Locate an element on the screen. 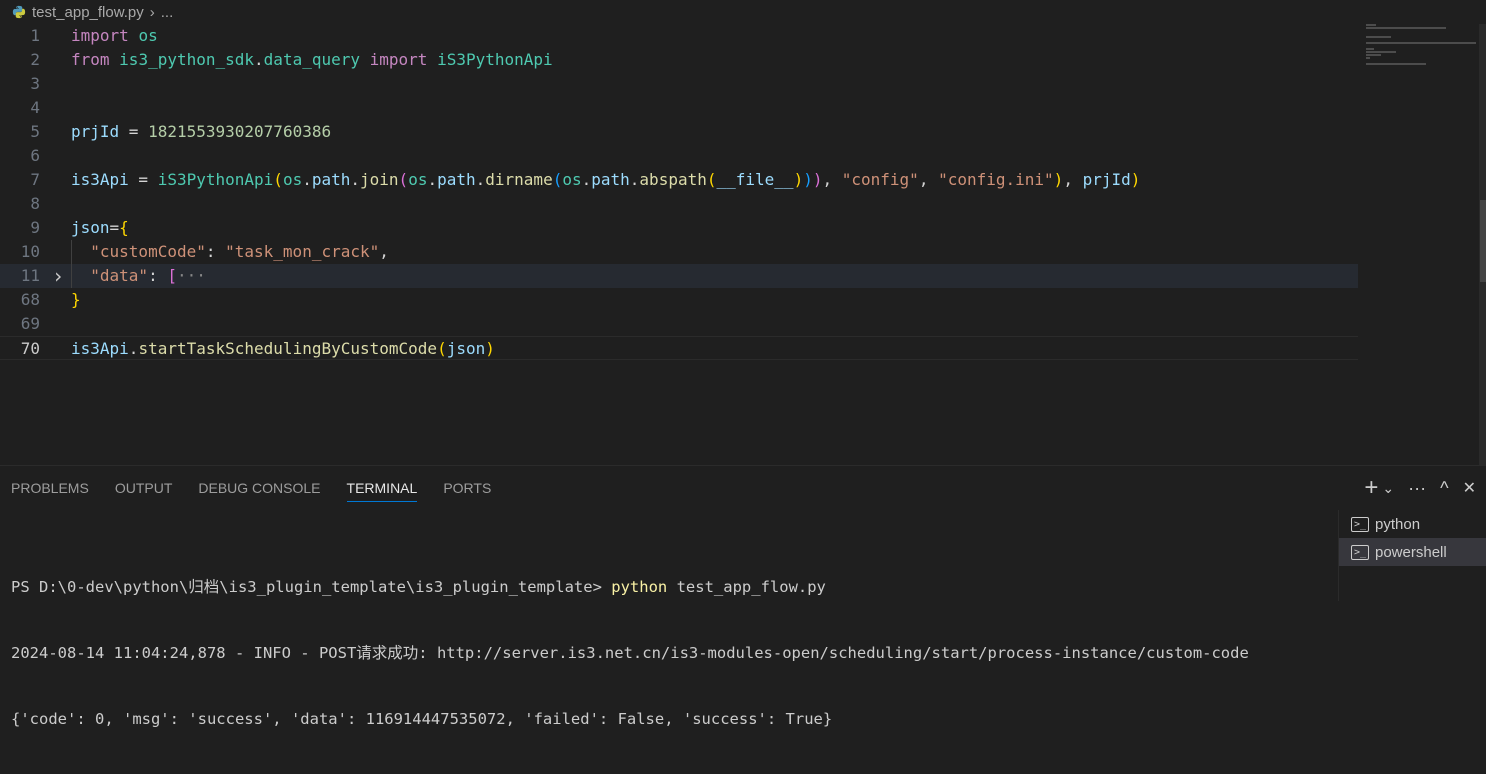 The height and width of the screenshot is (774, 1486). code-line: 1 import os is located at coordinates (679, 36).